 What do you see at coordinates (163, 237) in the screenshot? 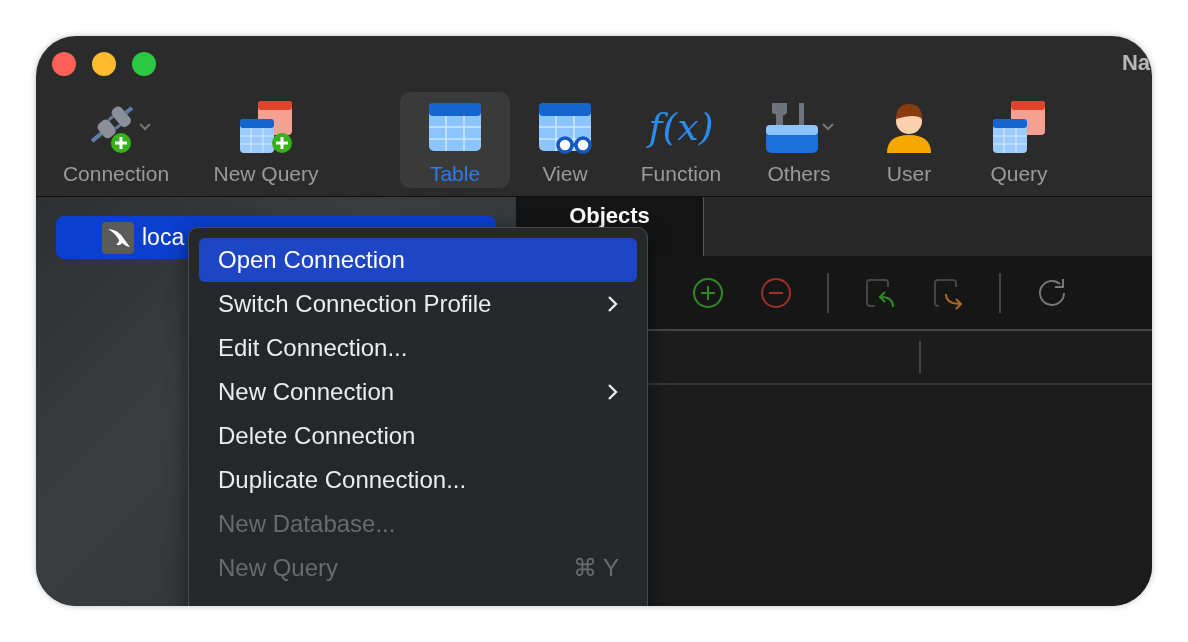
I see `connection-name: loca` at bounding box center [163, 237].